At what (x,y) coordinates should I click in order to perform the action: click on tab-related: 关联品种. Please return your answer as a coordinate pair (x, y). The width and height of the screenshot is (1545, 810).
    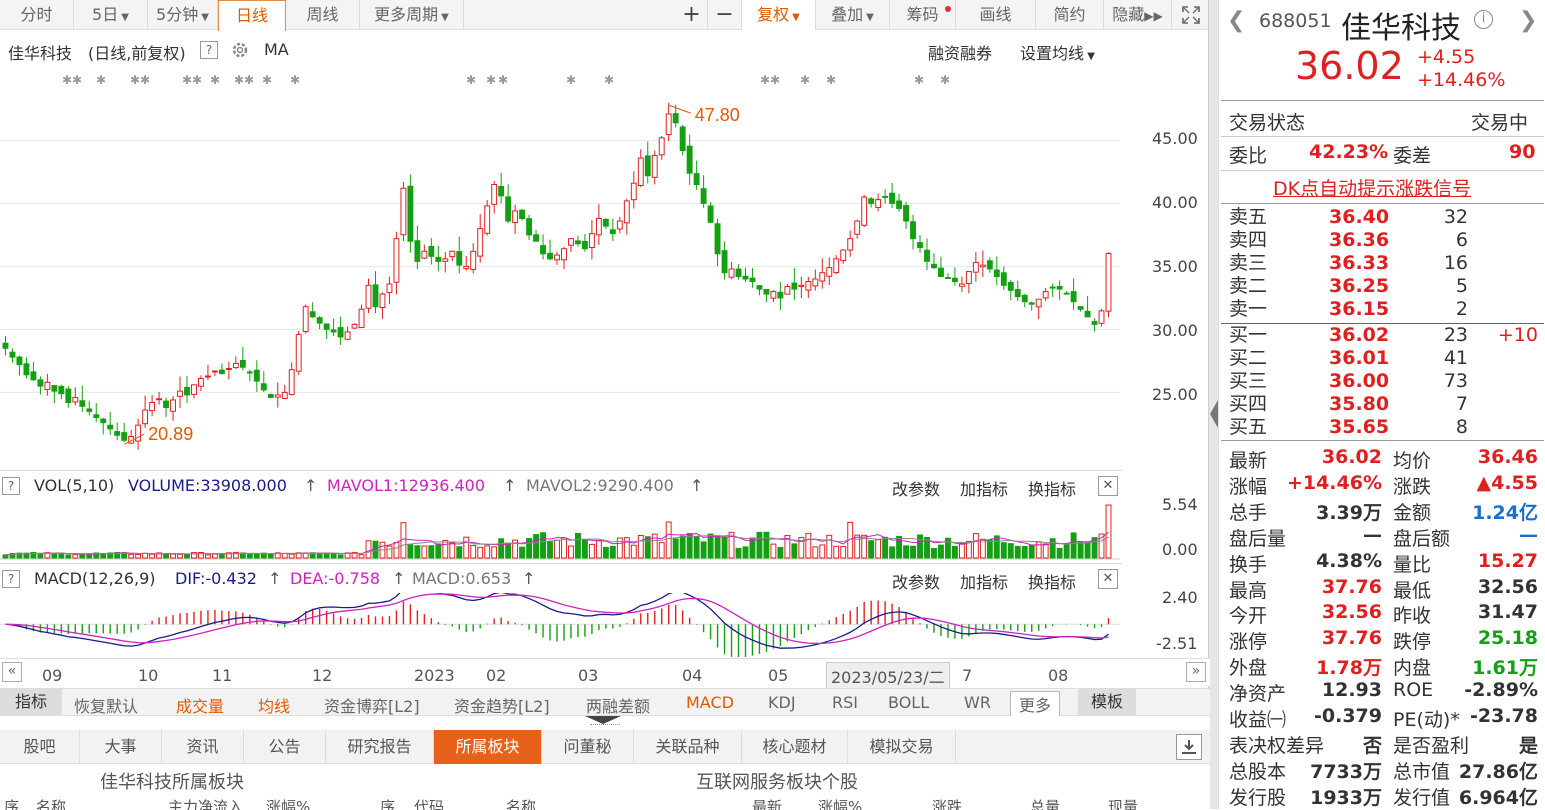
    Looking at the image, I should click on (688, 747).